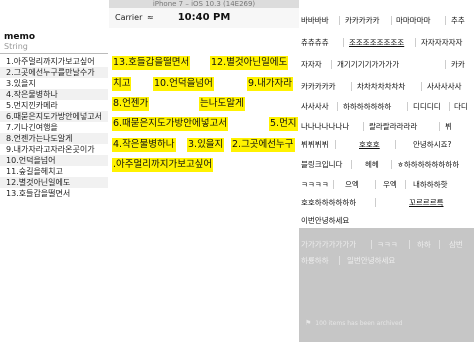 The width and height of the screenshot is (474, 342). I want to click on highlight-word: 3.있을지, so click(206, 145).